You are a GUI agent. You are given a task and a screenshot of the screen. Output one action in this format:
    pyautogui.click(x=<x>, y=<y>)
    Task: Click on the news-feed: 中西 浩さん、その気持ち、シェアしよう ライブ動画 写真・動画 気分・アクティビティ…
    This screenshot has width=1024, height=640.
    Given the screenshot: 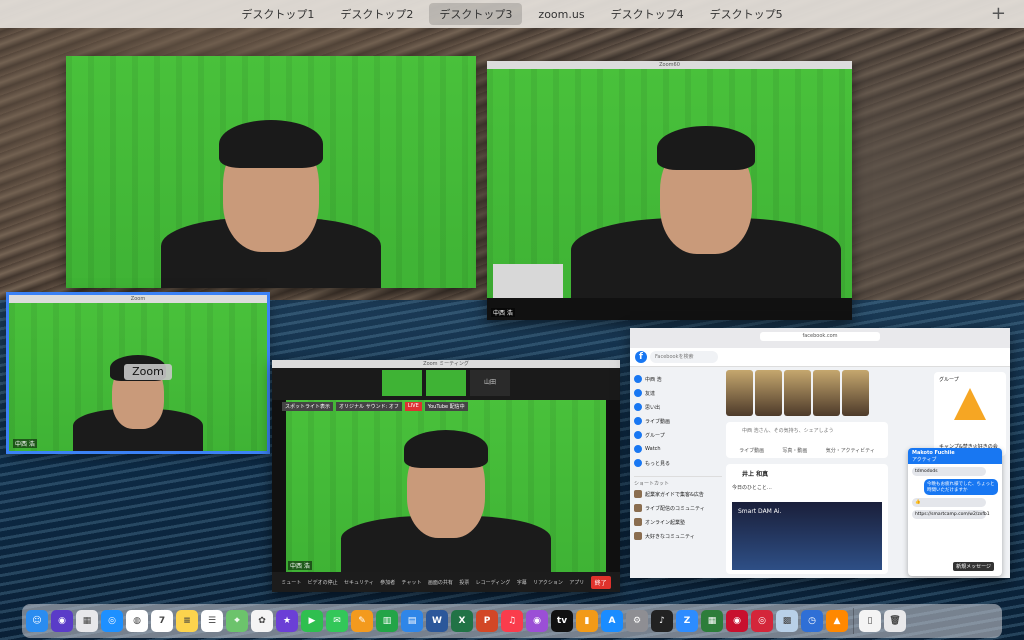 What is the action you would take?
    pyautogui.click(x=807, y=474)
    